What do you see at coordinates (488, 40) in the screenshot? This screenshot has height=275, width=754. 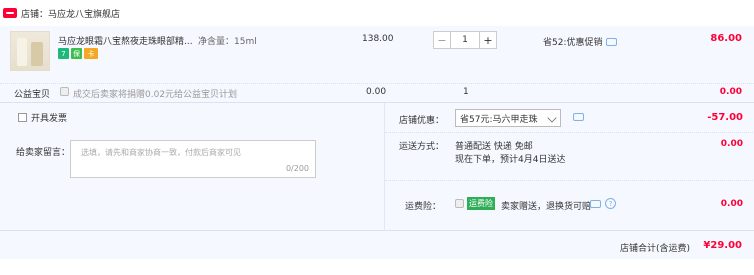 I see `quantity-increase-button: +` at bounding box center [488, 40].